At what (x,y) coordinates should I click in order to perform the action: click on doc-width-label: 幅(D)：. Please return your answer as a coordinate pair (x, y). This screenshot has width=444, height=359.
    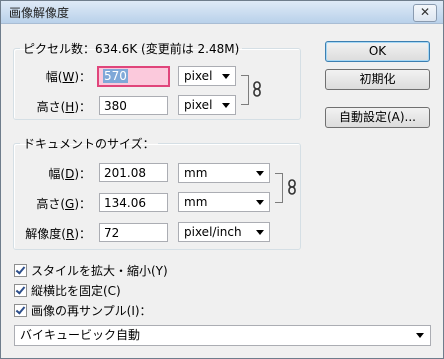
    Looking at the image, I should click on (69, 174).